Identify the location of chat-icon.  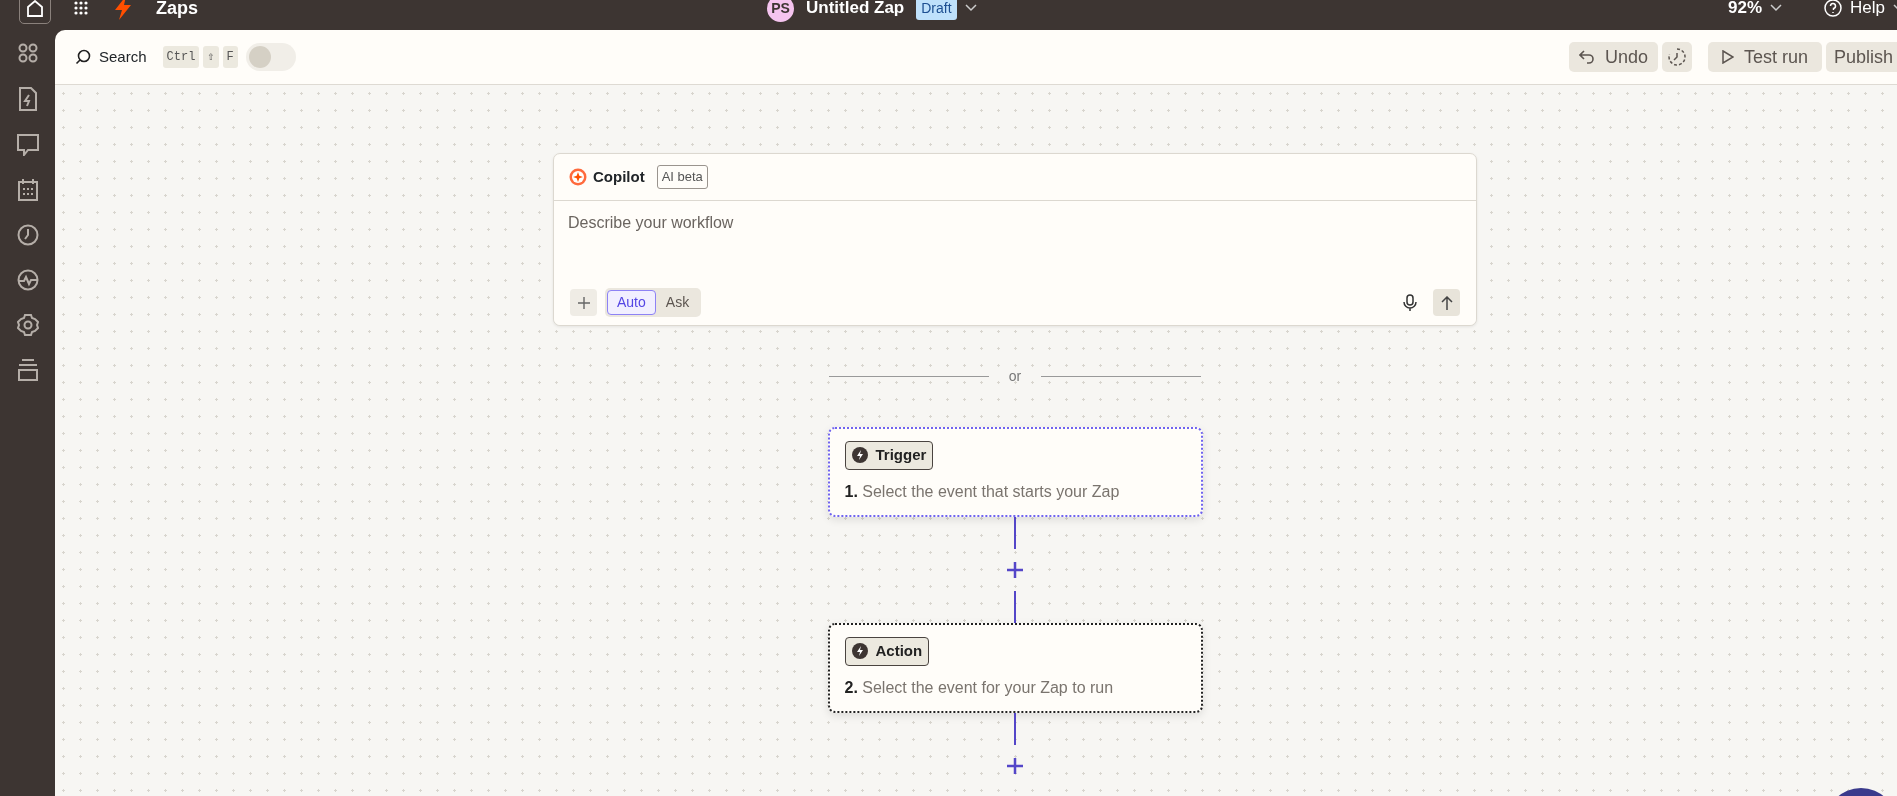
(27, 145).